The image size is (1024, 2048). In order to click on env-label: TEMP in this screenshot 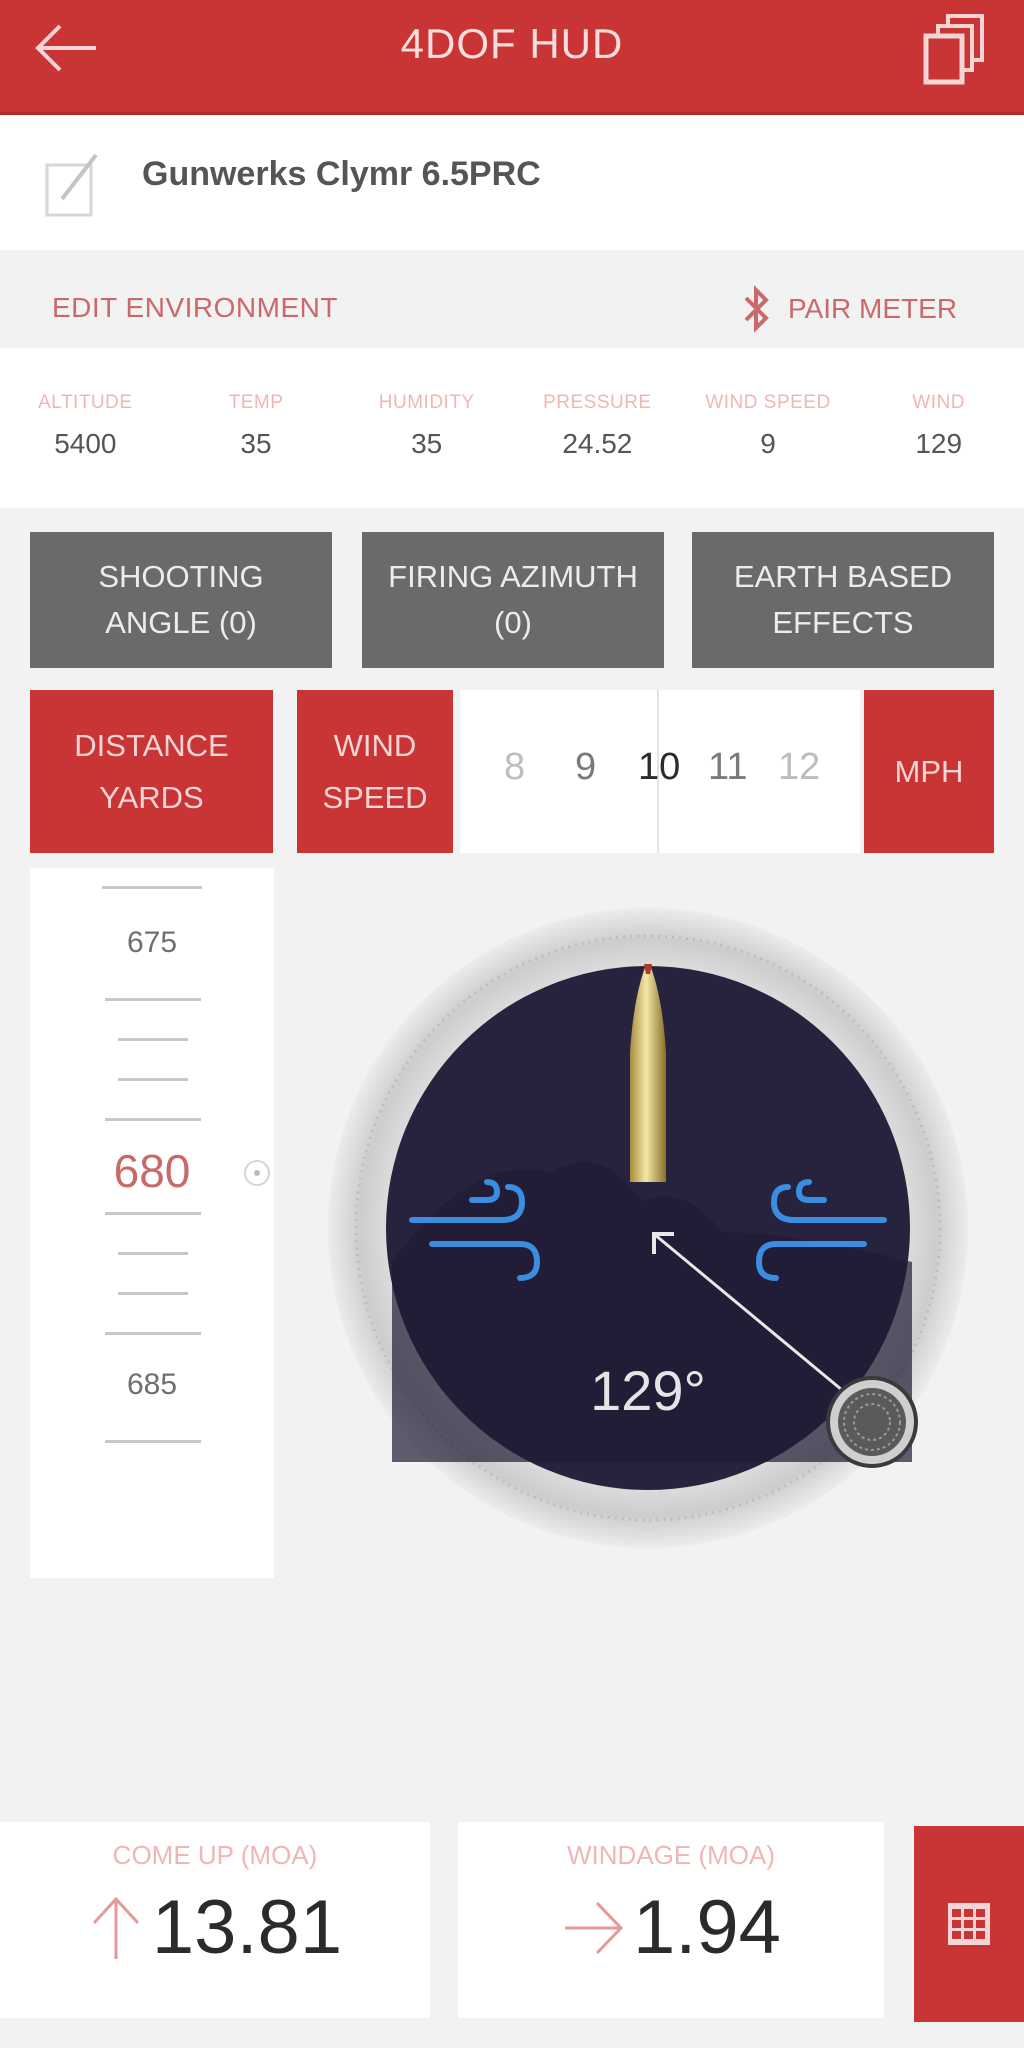, I will do `click(256, 402)`.